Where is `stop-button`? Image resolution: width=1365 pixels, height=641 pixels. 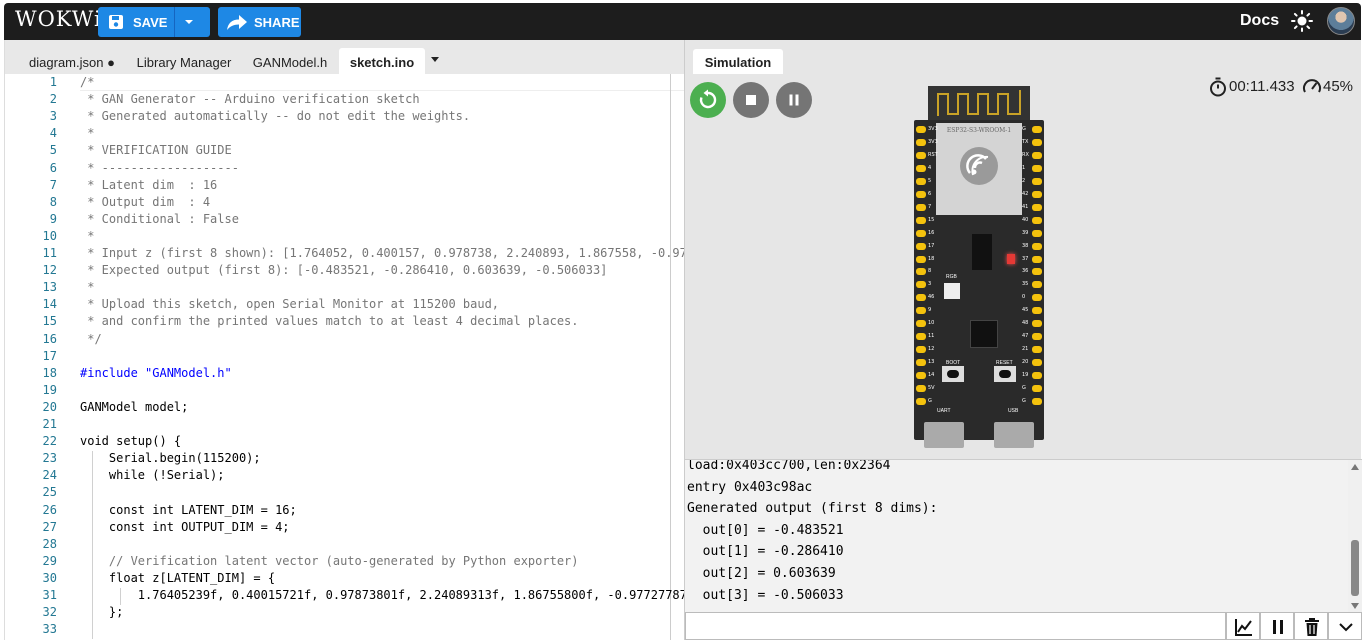 stop-button is located at coordinates (751, 100).